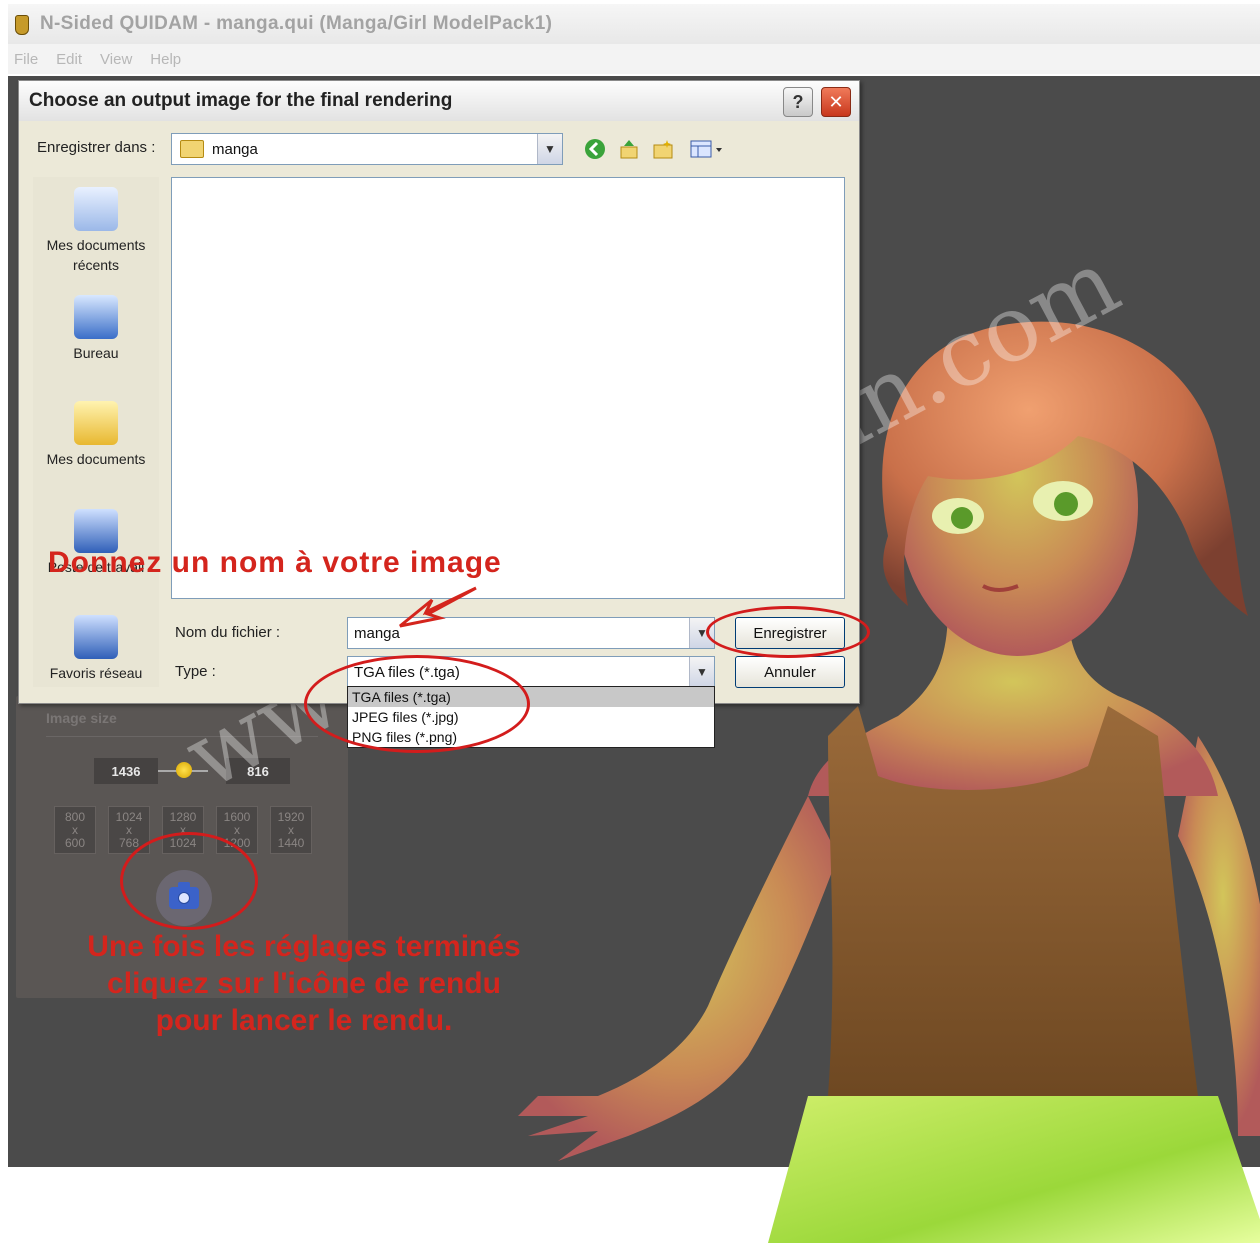 This screenshot has width=1260, height=1243. Describe the element at coordinates (21, 24) in the screenshot. I see `quidam-app-icon` at that location.